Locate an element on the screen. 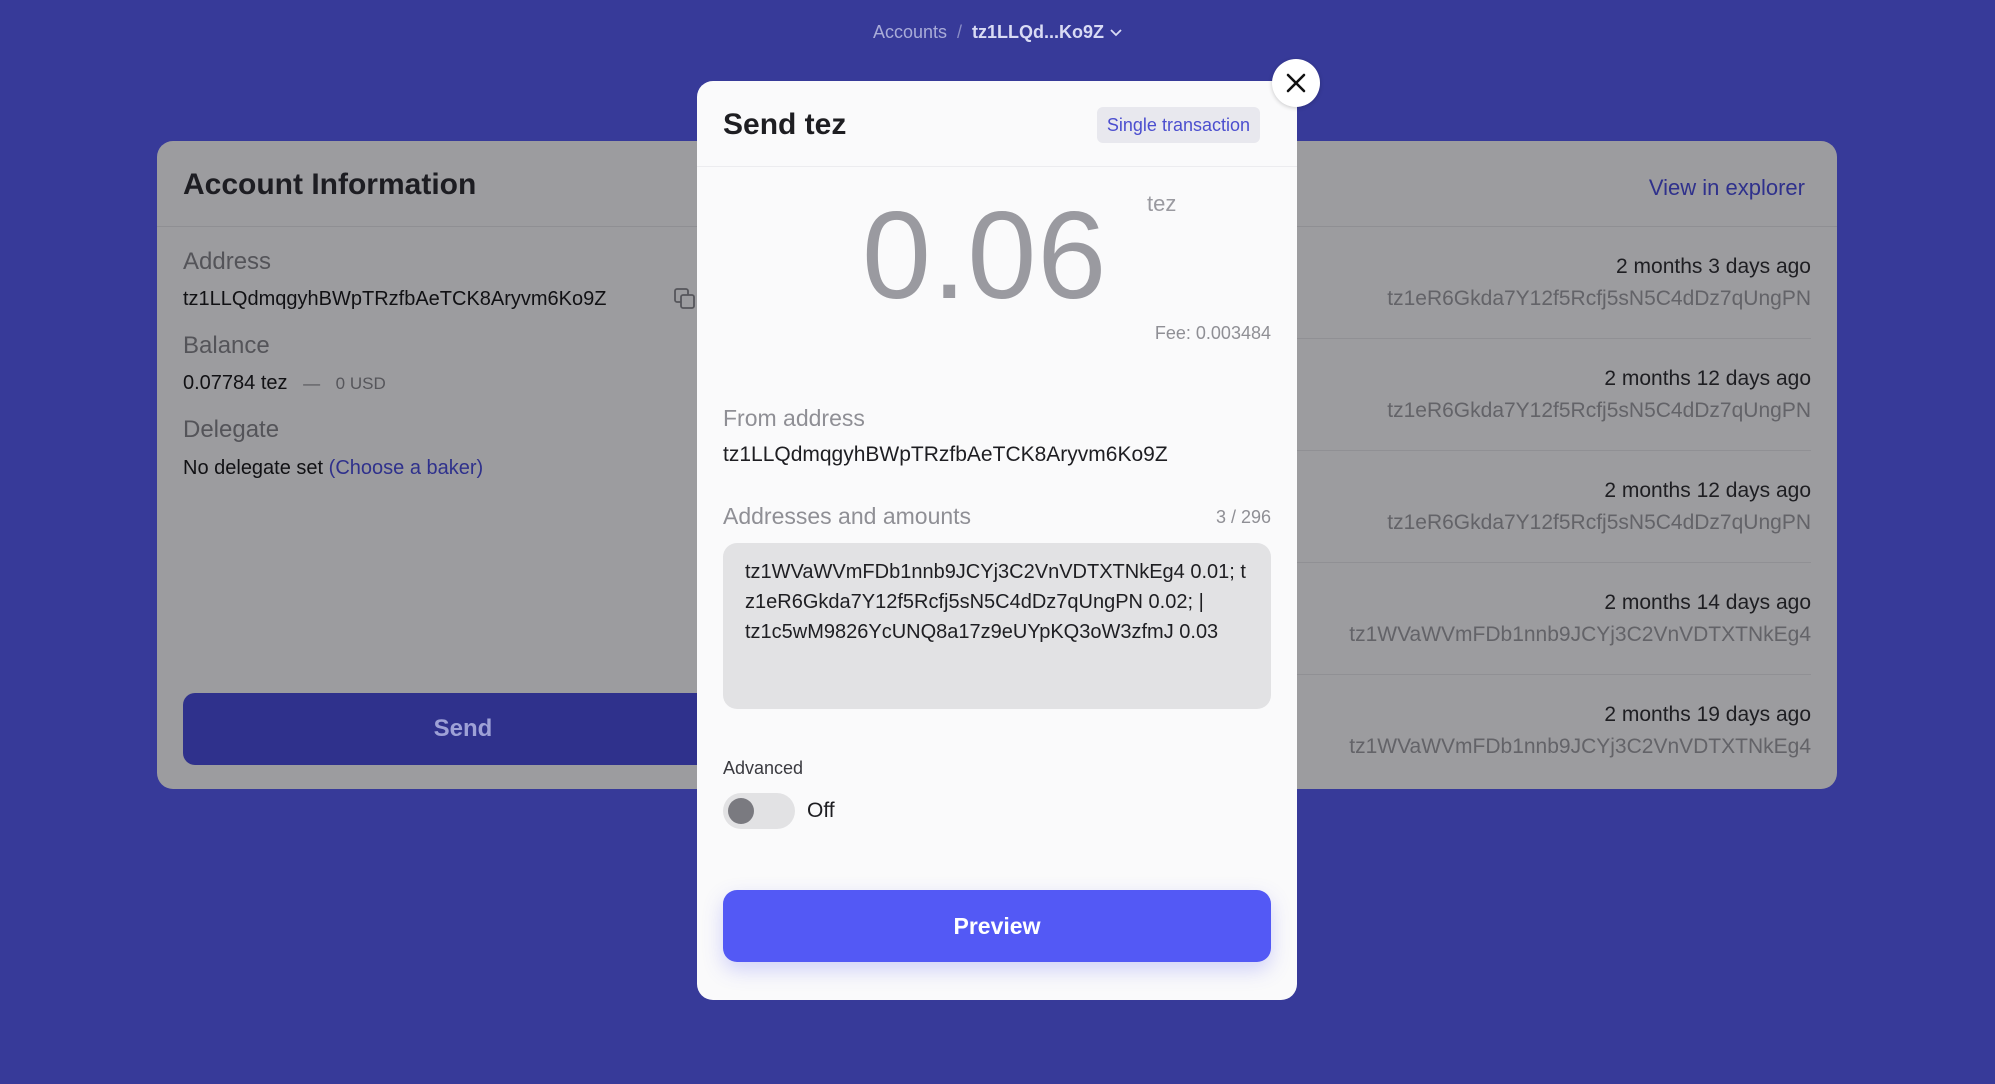  fee-text: Fee: 0.003484 is located at coordinates (1212, 333).